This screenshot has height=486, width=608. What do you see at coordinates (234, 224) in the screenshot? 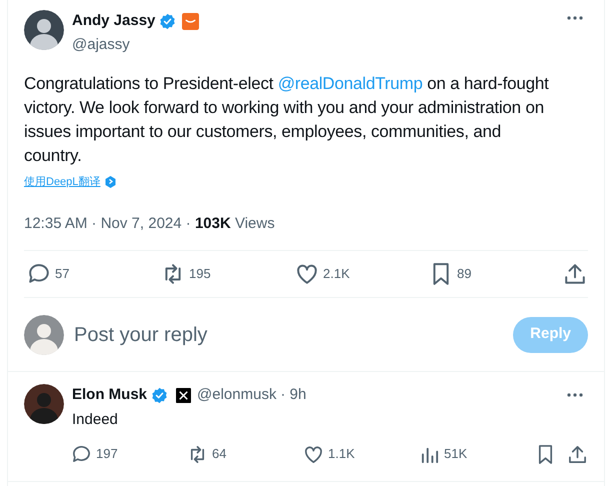
I see `view-count: 103K Views` at bounding box center [234, 224].